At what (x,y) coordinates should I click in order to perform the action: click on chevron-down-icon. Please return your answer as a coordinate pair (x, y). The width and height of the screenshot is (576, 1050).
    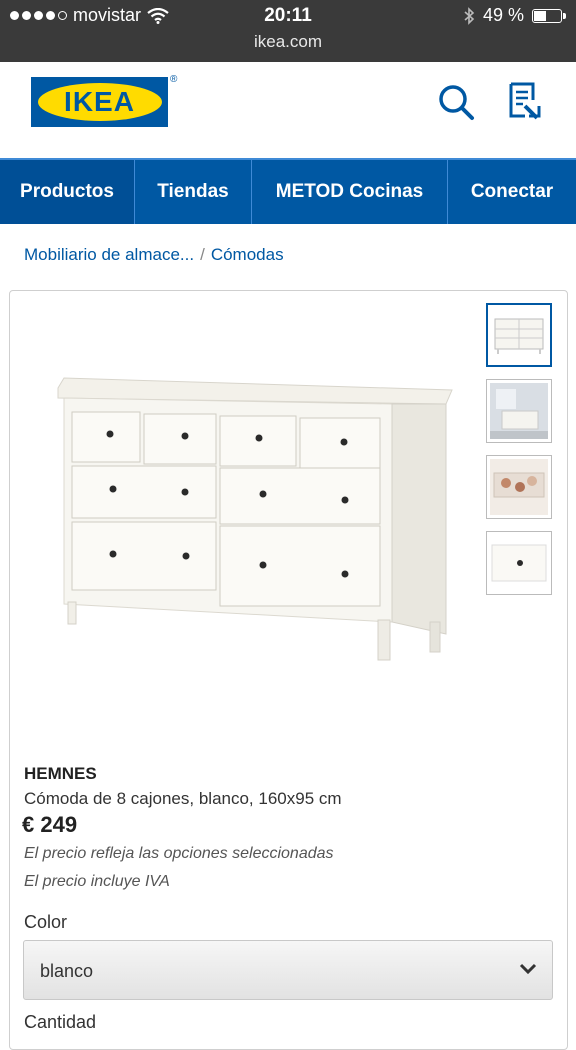
    Looking at the image, I should click on (528, 969).